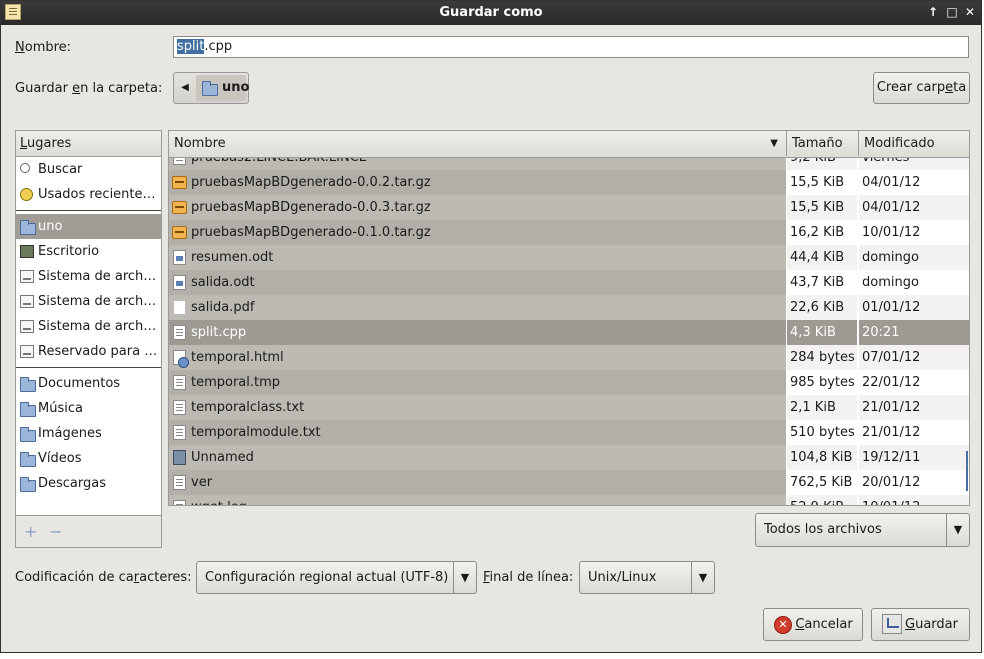 This screenshot has height=659, width=984. Describe the element at coordinates (179, 457) in the screenshot. I see `image-file-icon` at that location.